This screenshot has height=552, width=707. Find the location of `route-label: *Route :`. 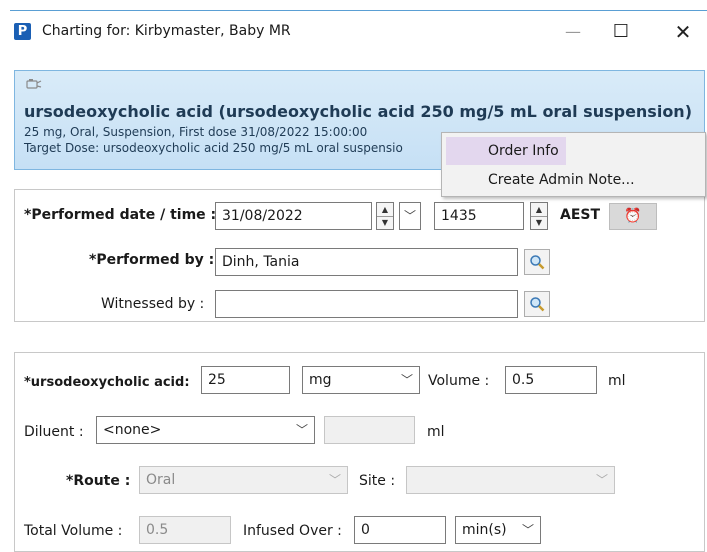

route-label: *Route : is located at coordinates (98, 481).